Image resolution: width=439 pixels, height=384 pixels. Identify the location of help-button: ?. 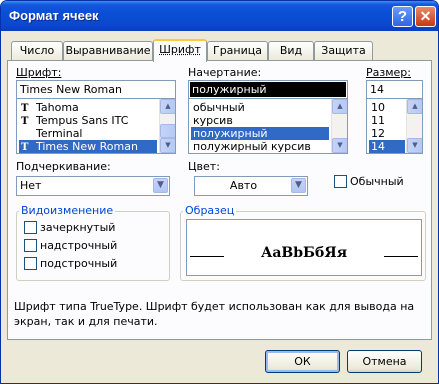
(402, 16).